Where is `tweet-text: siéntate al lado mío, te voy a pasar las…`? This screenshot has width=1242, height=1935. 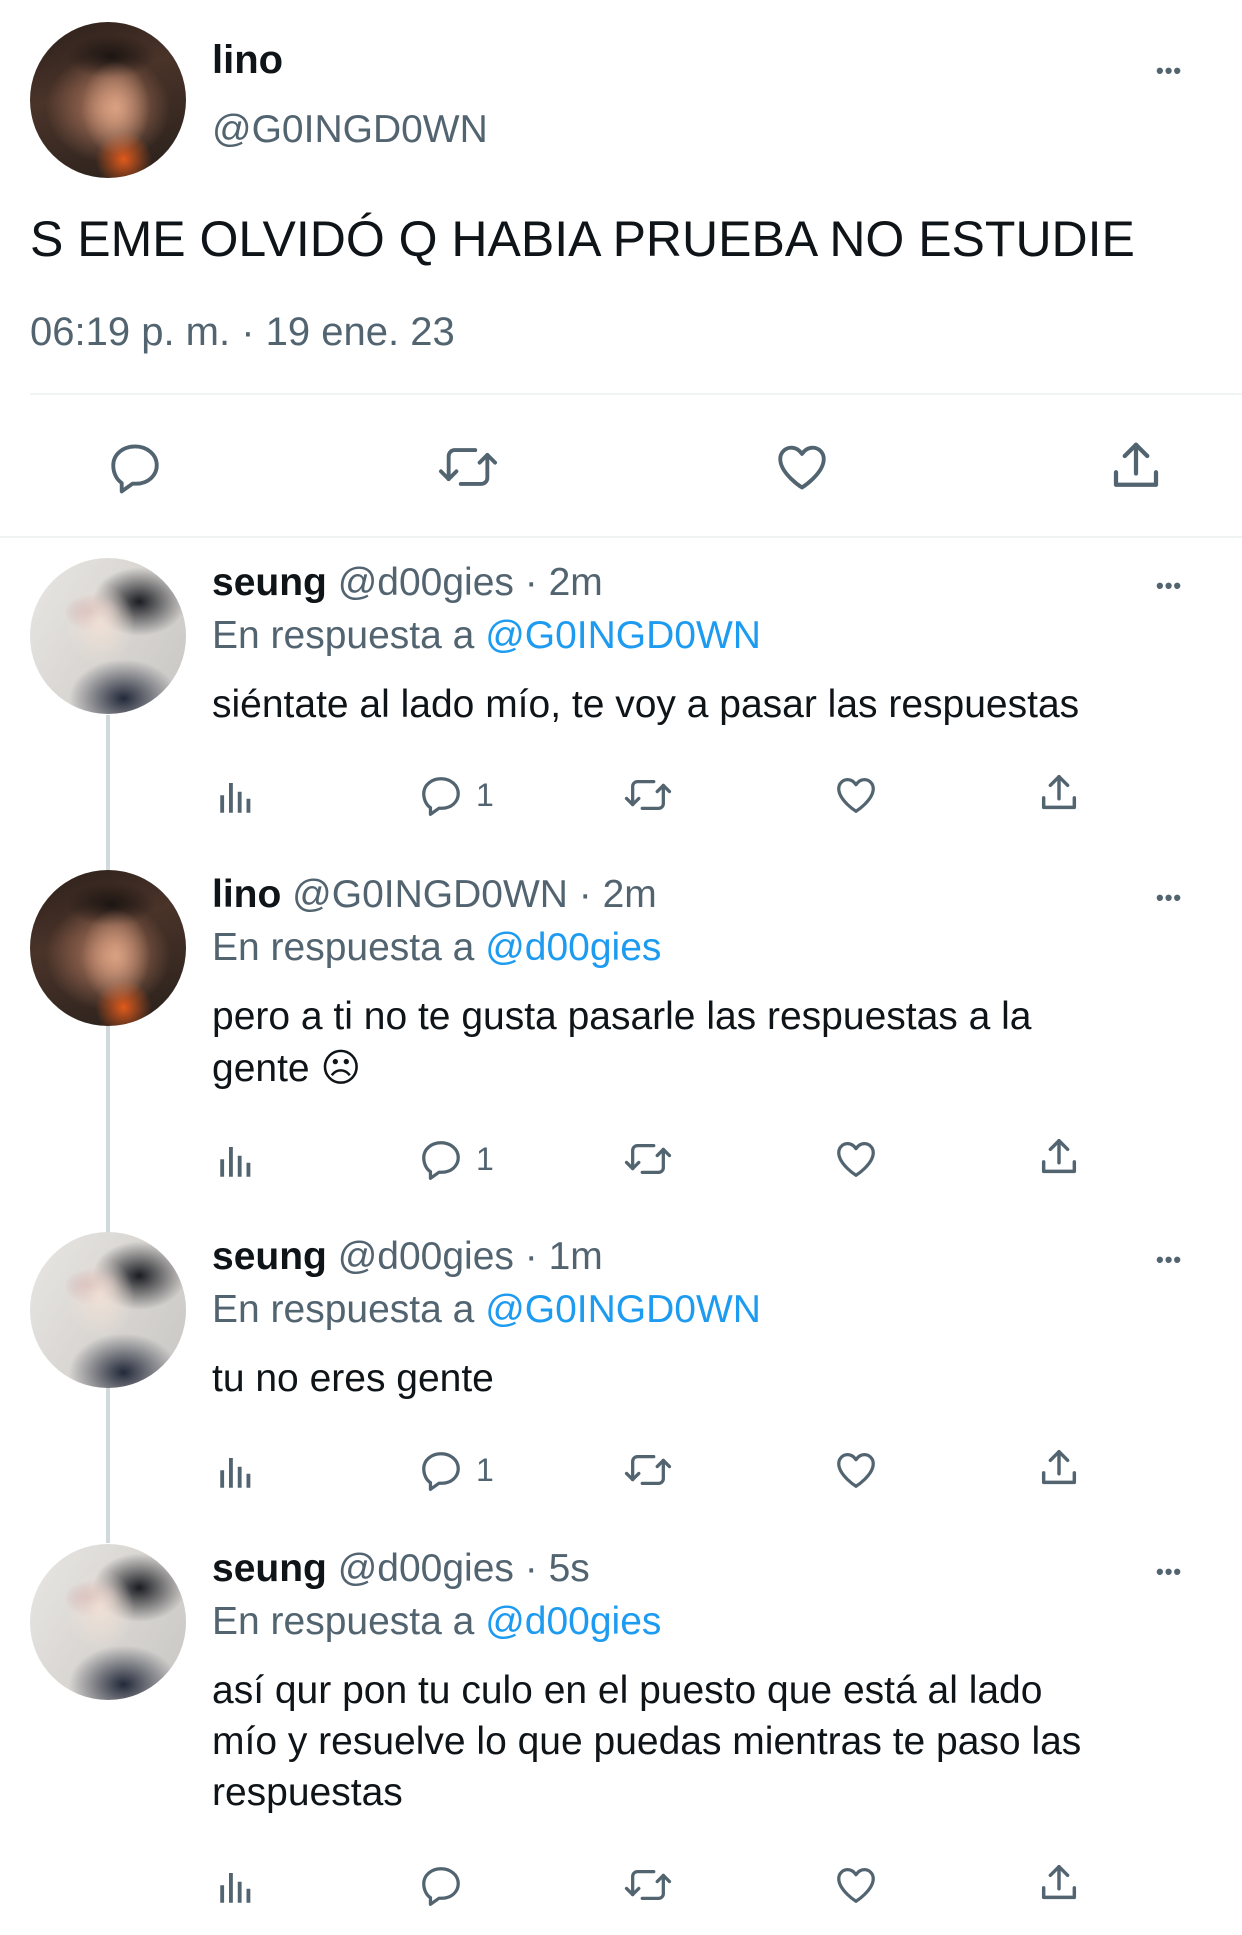 tweet-text: siéntate al lado mío, te voy a pasar las… is located at coordinates (646, 704).